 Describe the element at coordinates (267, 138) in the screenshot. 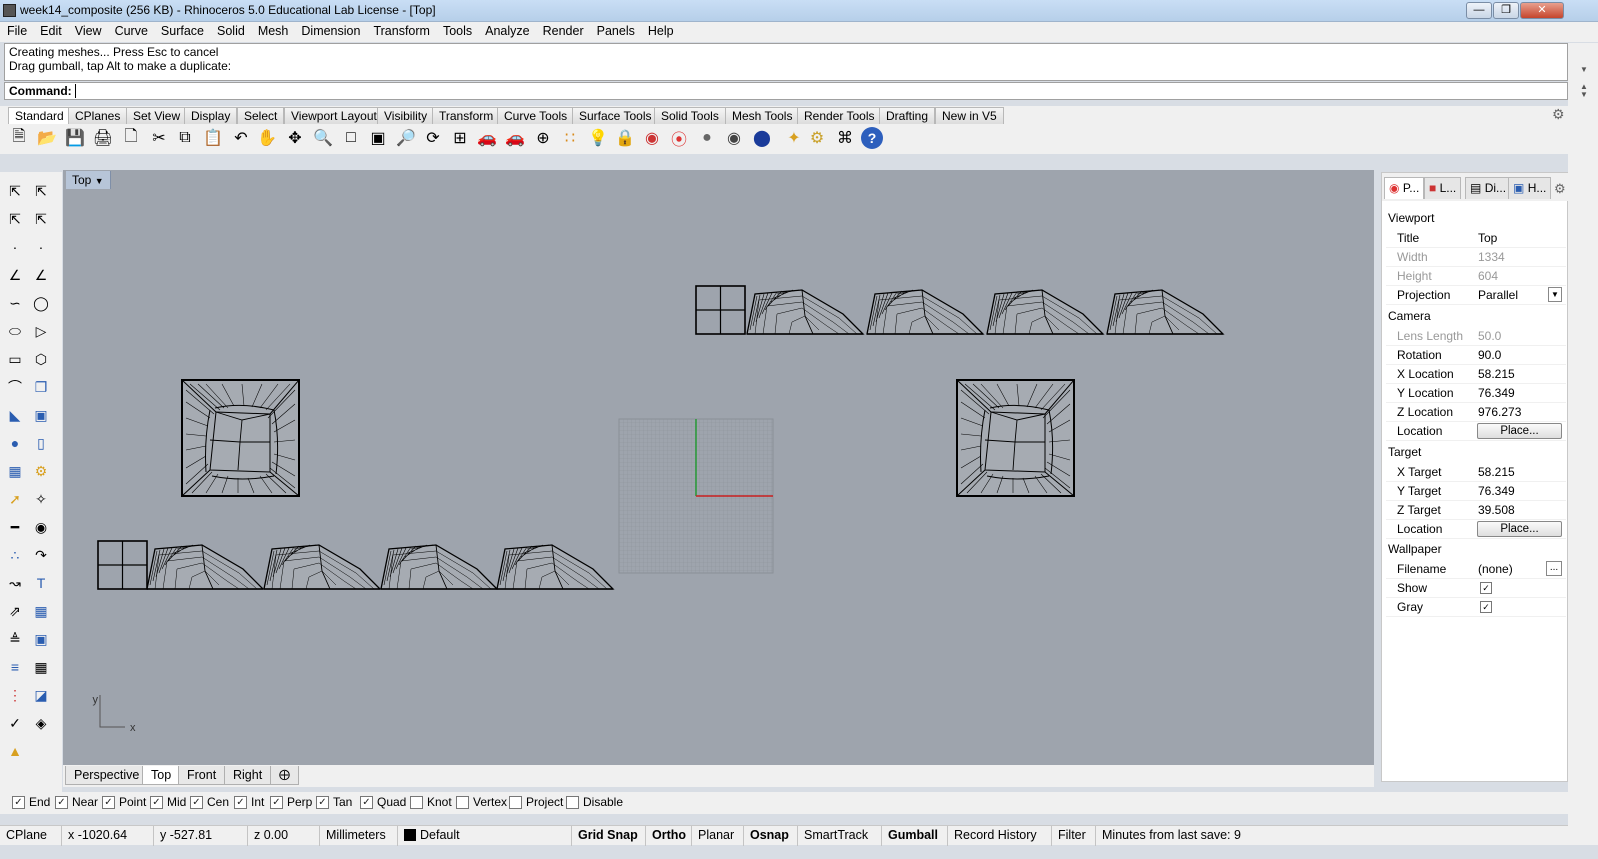

I see `pan-icon: ✋` at that location.